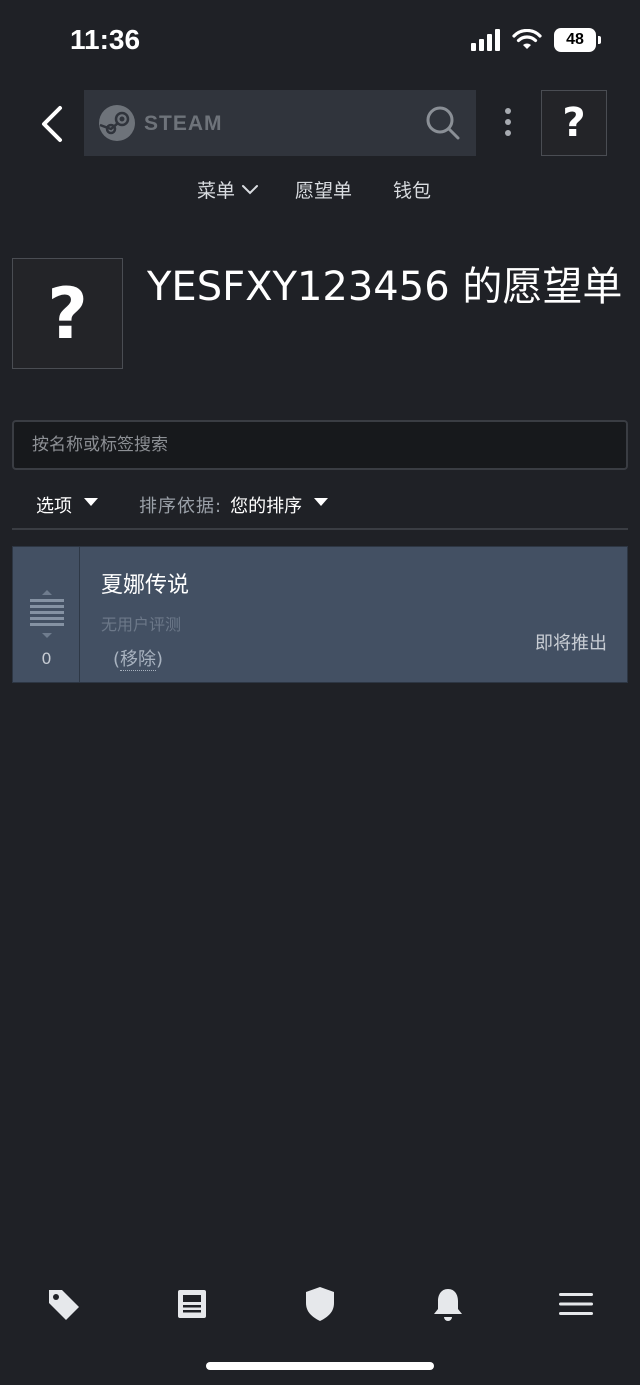 This screenshot has width=640, height=1385. What do you see at coordinates (181, 506) in the screenshot?
I see `sort-prefix: 排序依据:` at bounding box center [181, 506].